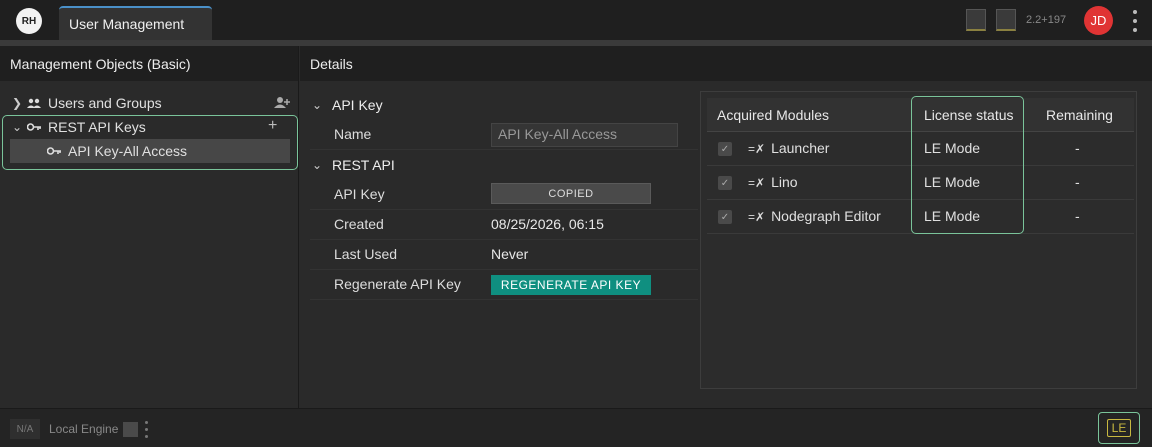 The height and width of the screenshot is (447, 1152). I want to click on na-badge: N/A, so click(25, 429).